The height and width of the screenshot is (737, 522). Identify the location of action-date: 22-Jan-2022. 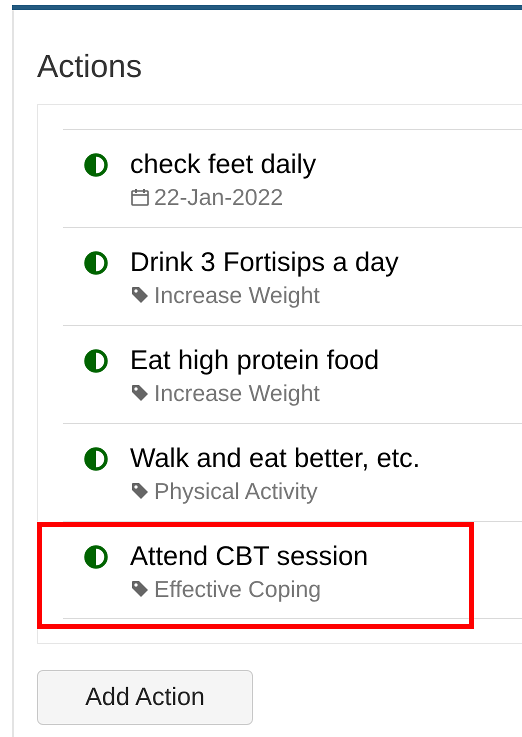
(219, 197).